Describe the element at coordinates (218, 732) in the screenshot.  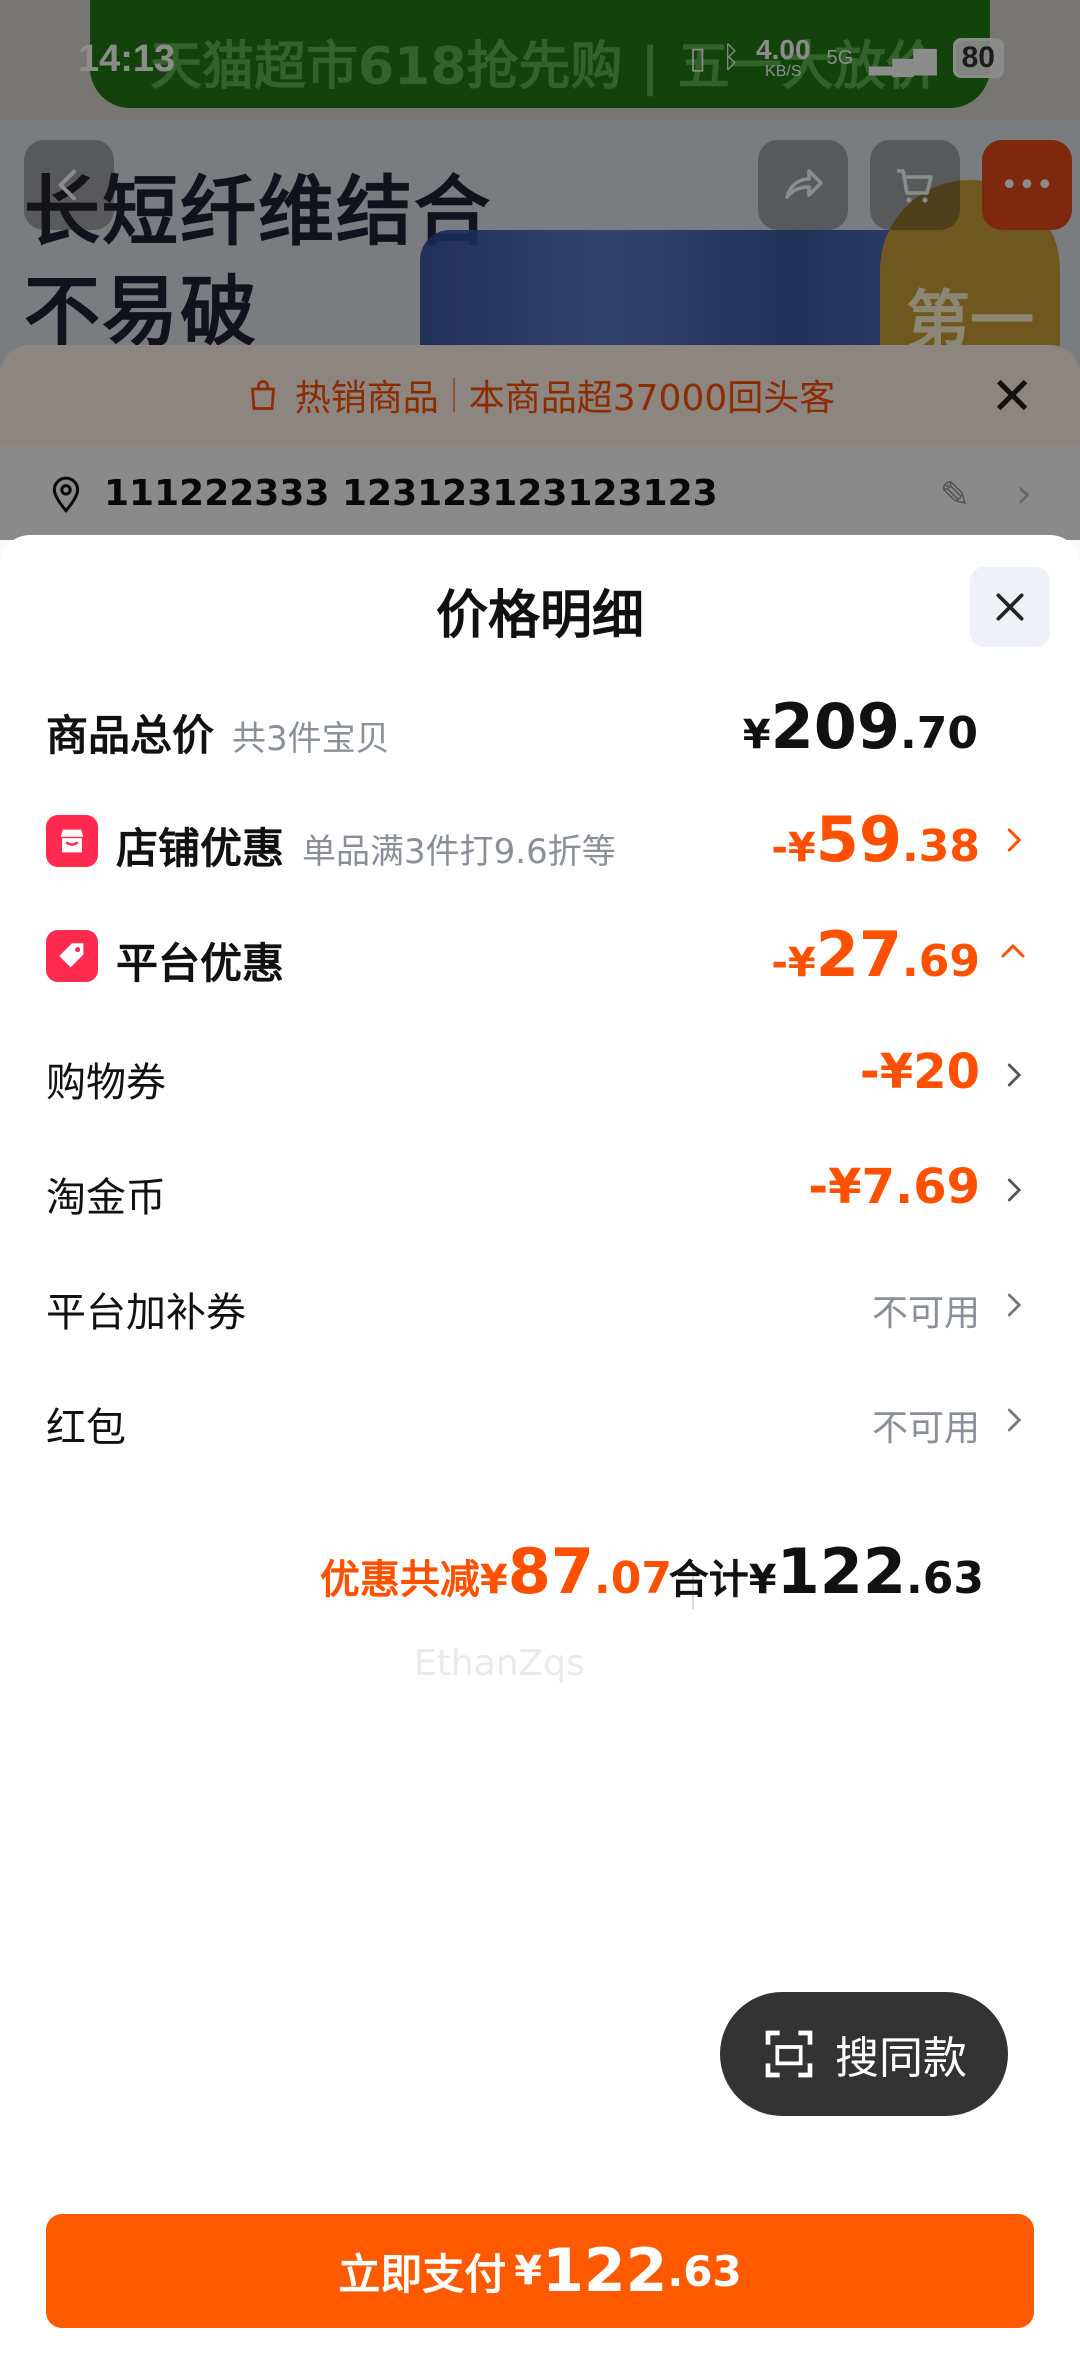
I see `total-price-label-group: 商品总价 共3件宝贝` at that location.